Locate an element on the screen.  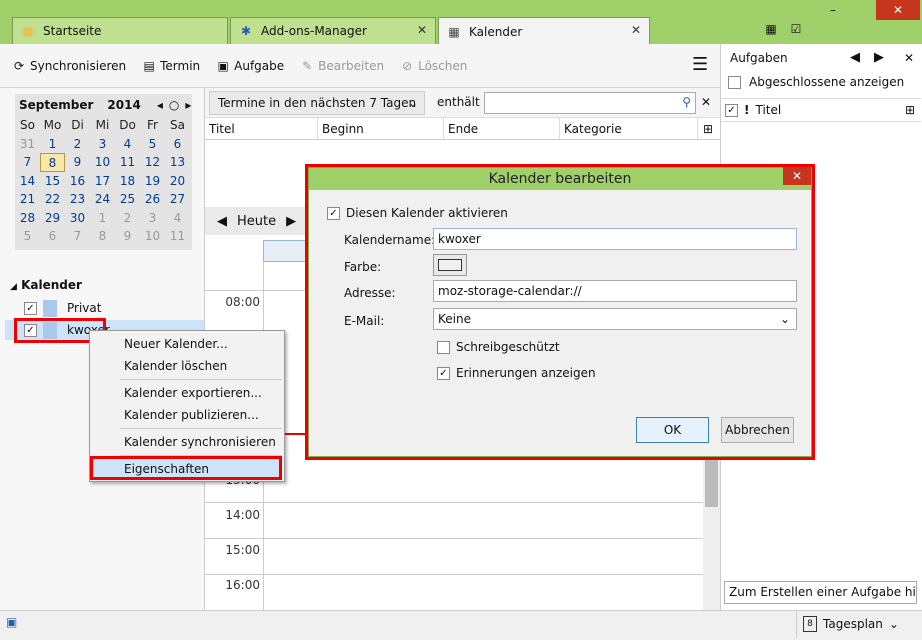
day-cell: 25 is located at coordinates (127, 199).